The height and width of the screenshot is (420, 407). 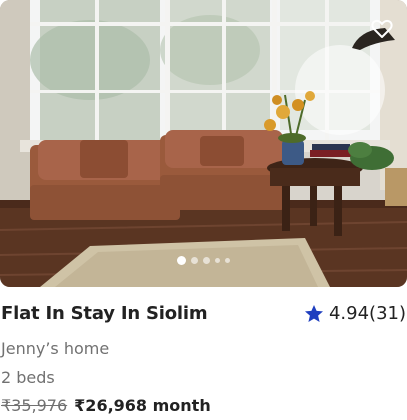 I want to click on bed-count: 2 beds, so click(x=28, y=377).